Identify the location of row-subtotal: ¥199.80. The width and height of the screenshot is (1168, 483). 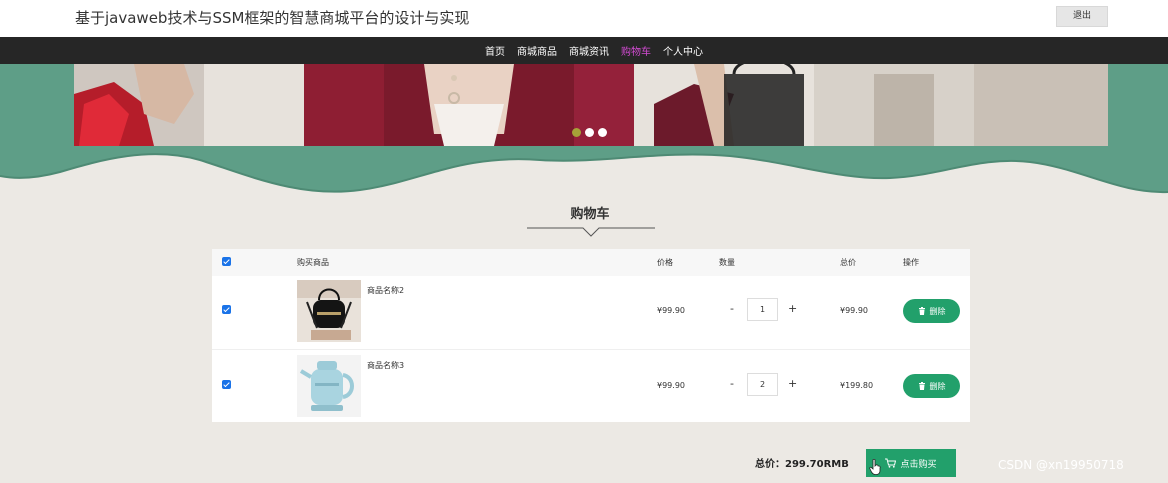
(857, 385).